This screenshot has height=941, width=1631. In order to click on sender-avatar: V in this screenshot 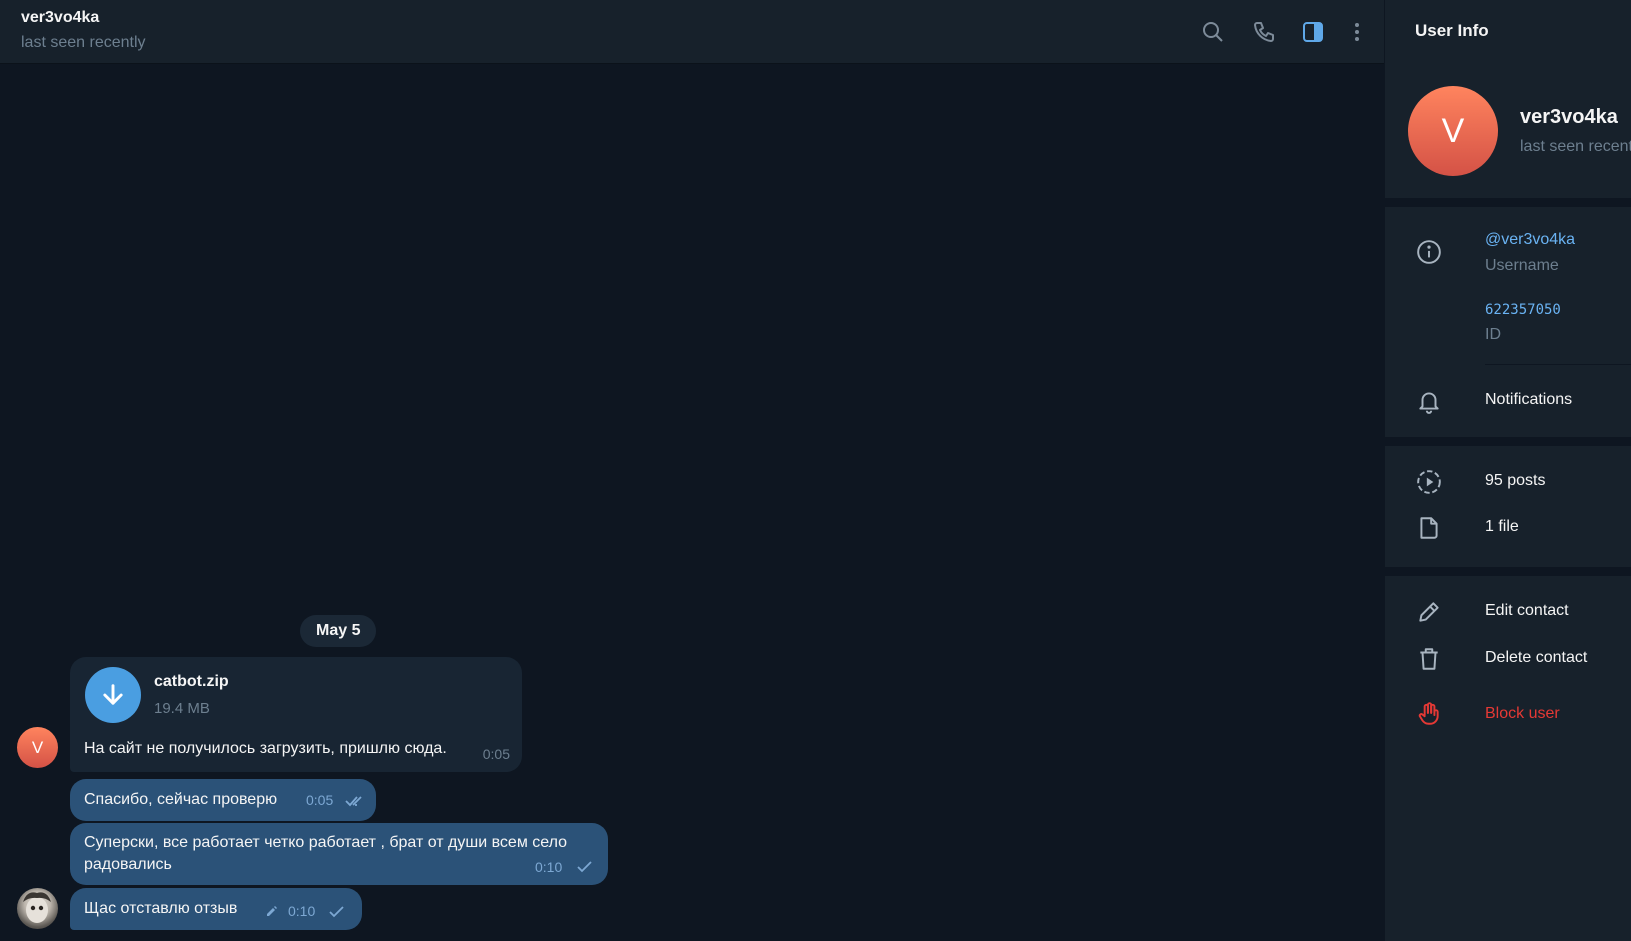, I will do `click(37, 747)`.